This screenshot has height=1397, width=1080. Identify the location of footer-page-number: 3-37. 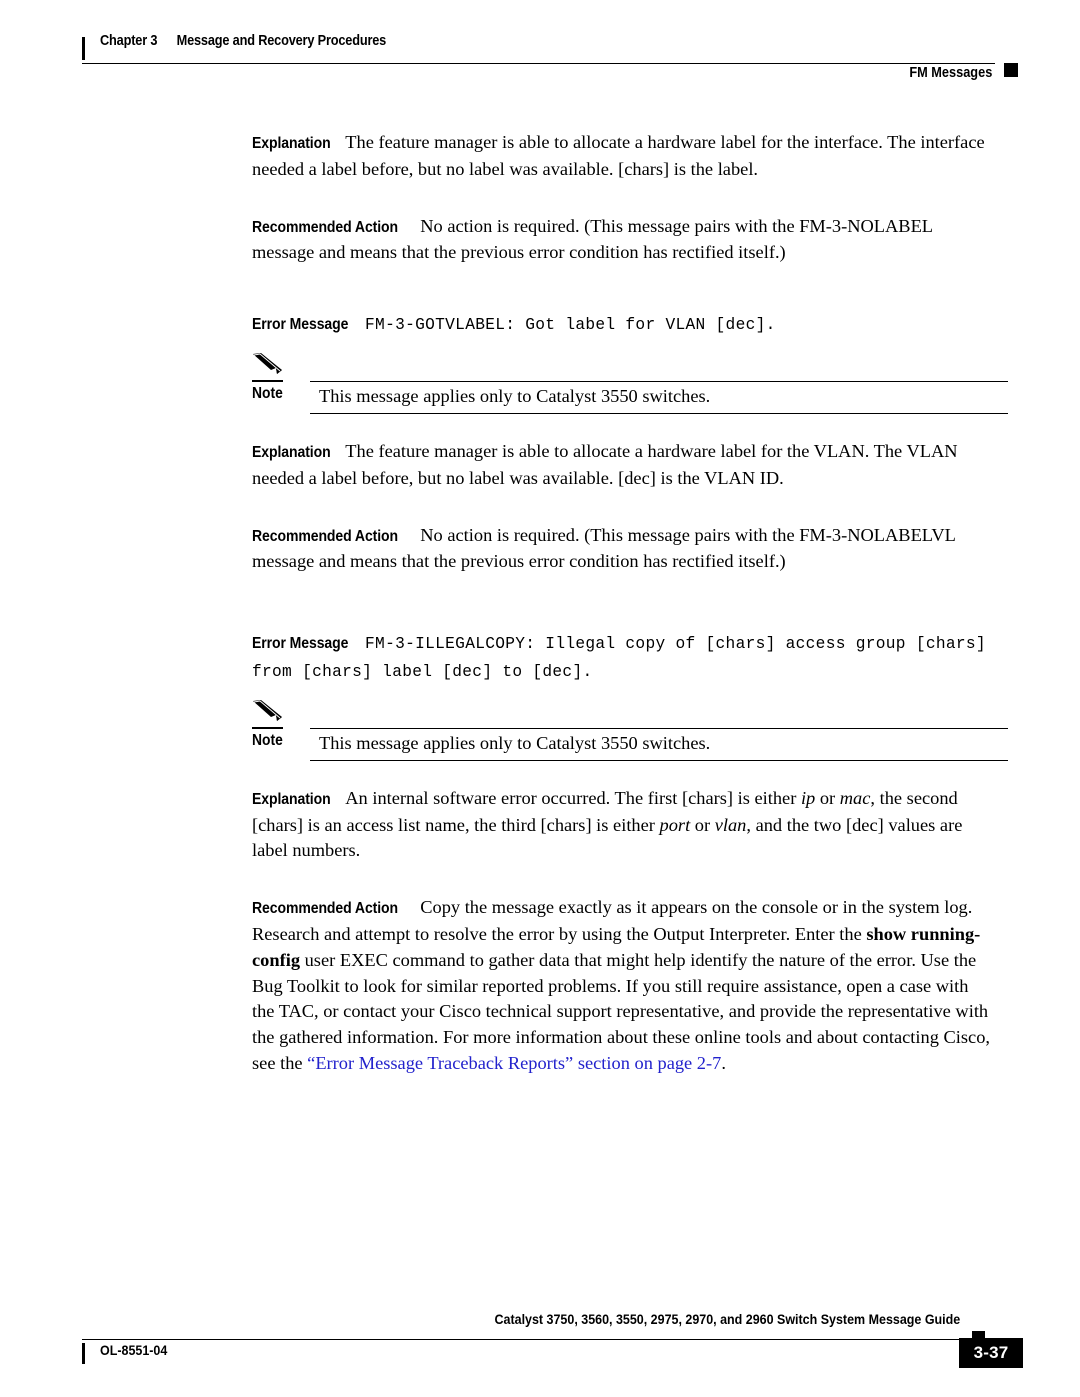
(991, 1353).